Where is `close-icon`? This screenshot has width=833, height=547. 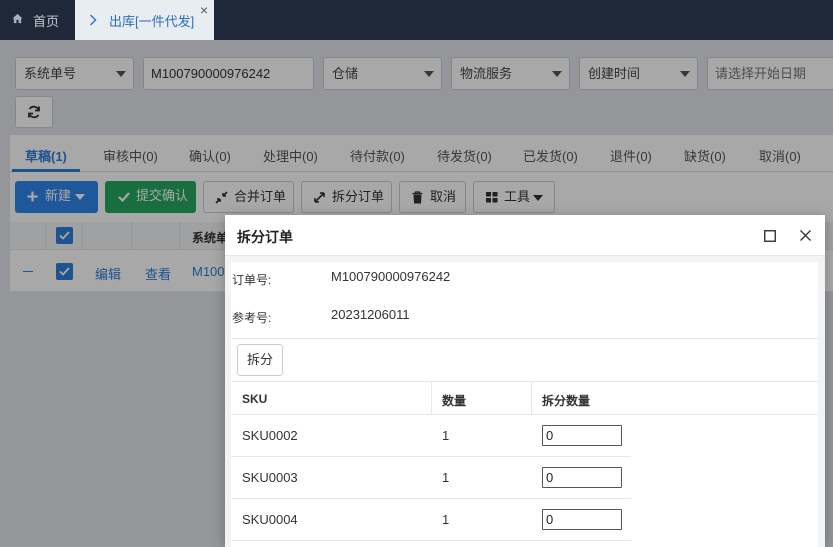
close-icon is located at coordinates (805, 235).